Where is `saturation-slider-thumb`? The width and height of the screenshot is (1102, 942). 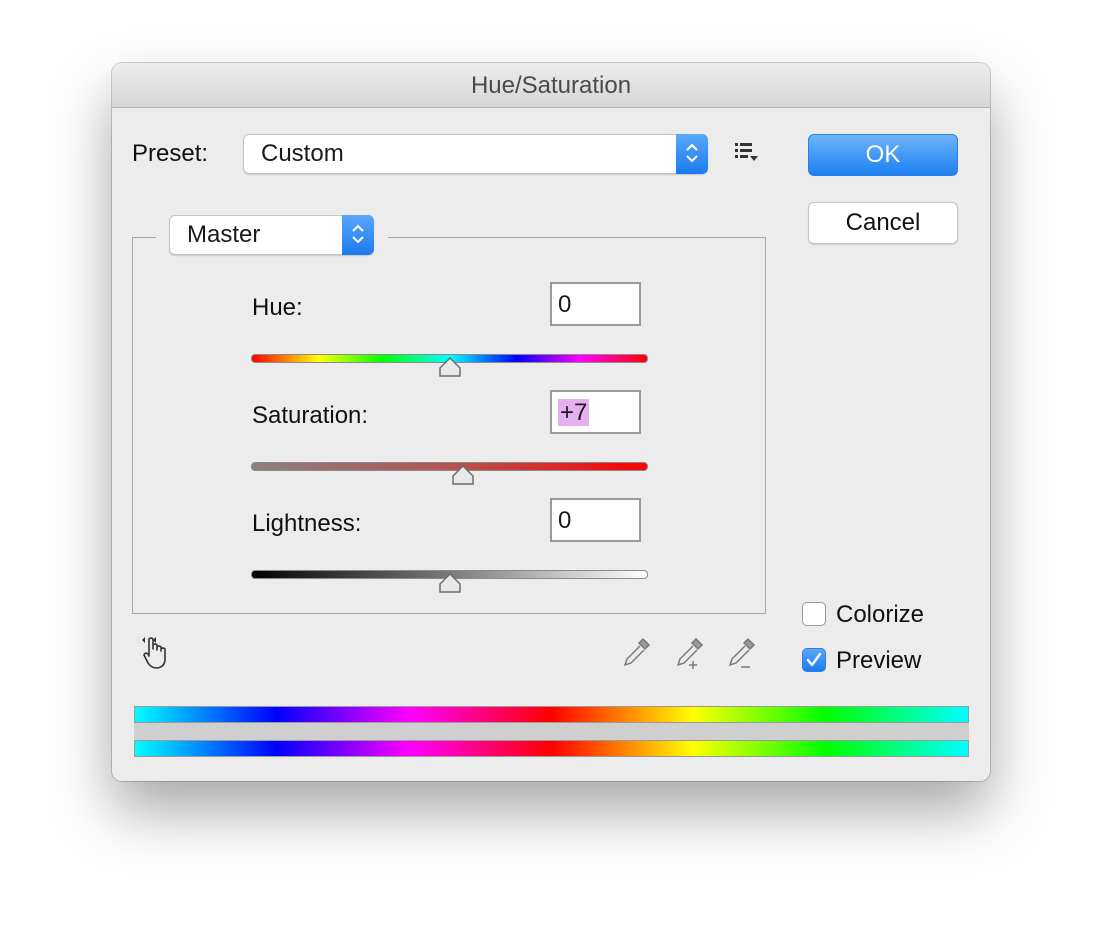
saturation-slider-thumb is located at coordinates (463, 477).